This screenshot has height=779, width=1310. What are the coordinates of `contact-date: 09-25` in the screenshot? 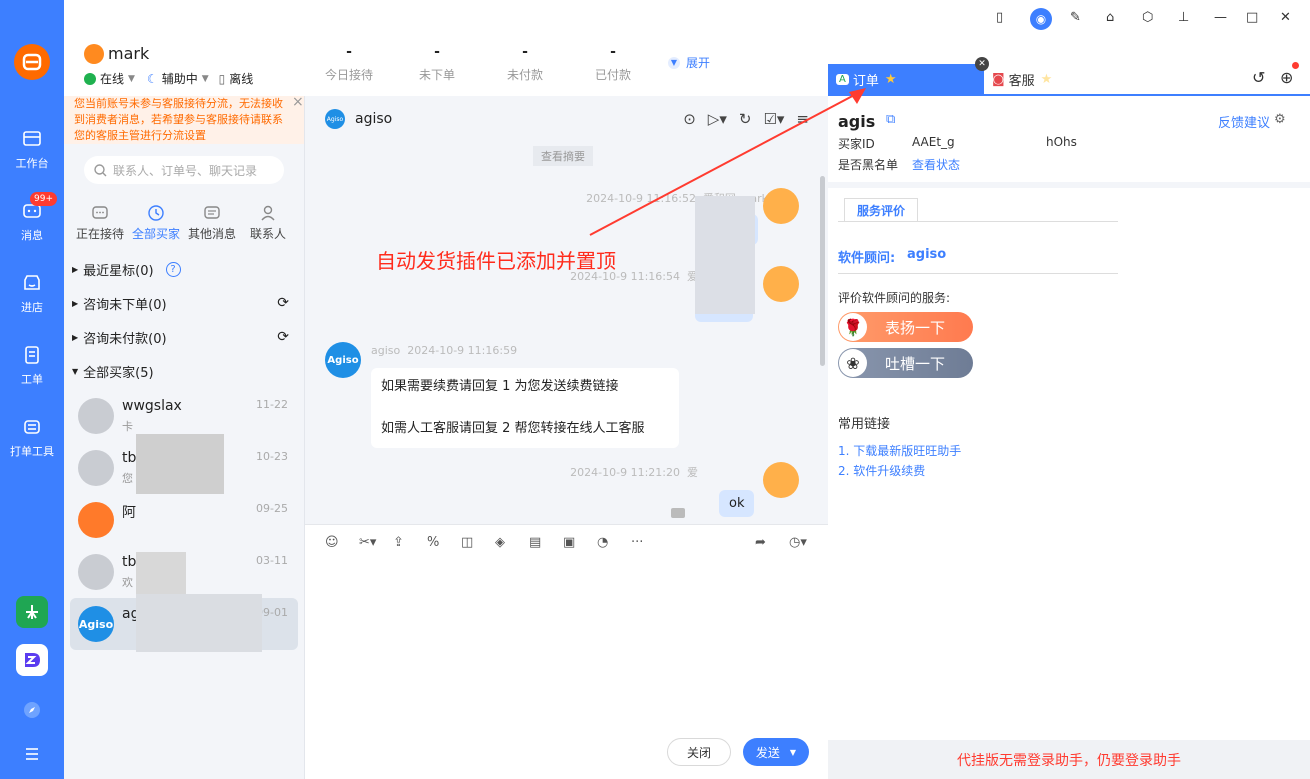 It's located at (272, 508).